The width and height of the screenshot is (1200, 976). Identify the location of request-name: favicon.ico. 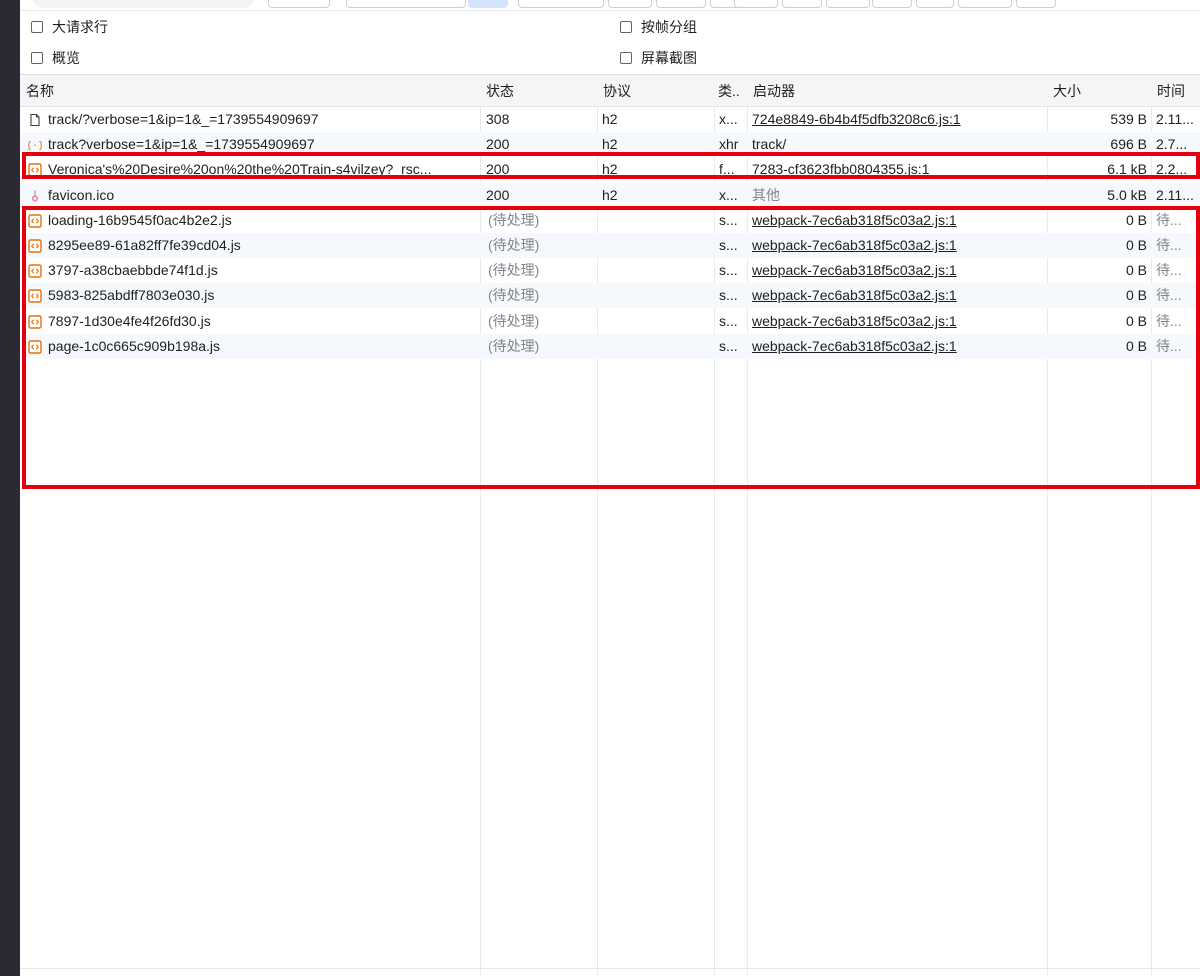
(81, 195).